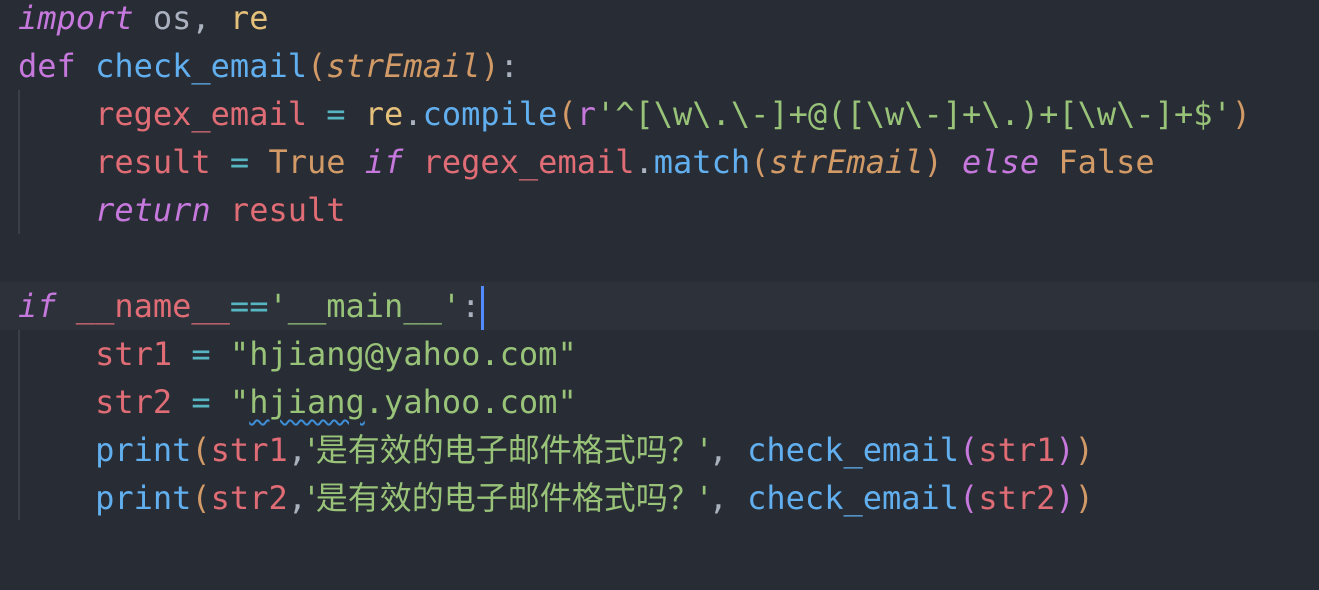 The height and width of the screenshot is (590, 1319). I want to click on code-token: os, so click(162, 18).